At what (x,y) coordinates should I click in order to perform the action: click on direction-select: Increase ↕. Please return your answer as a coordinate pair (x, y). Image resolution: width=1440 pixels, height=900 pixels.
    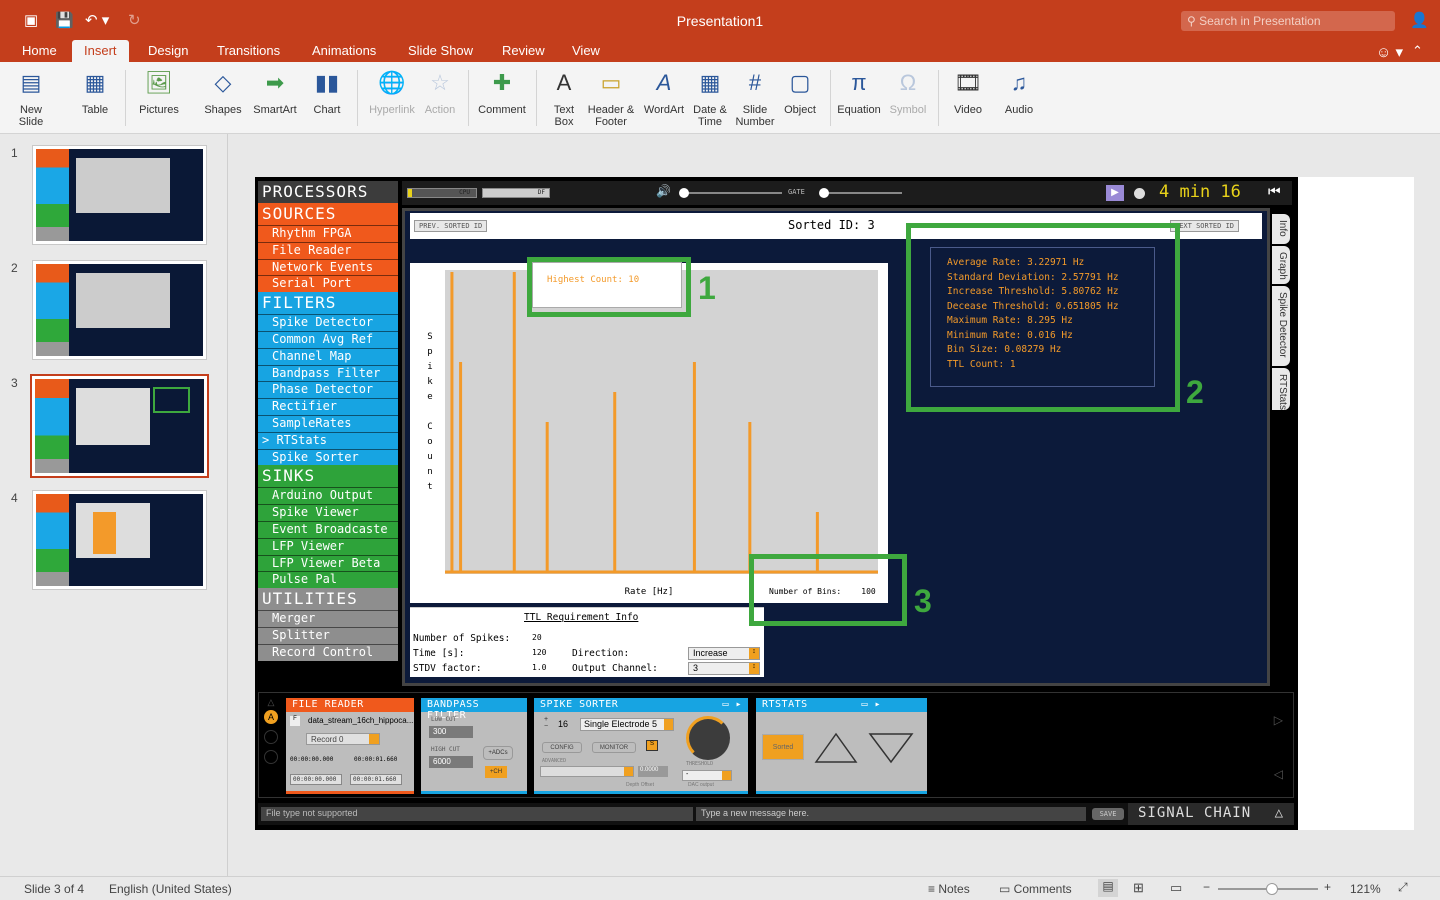
    Looking at the image, I should click on (724, 653).